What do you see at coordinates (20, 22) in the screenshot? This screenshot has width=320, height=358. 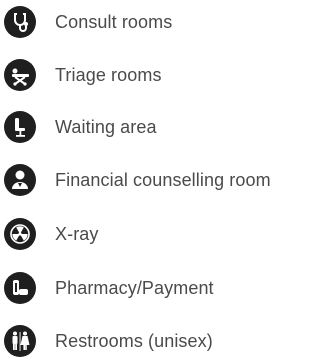 I see `stethoscope-icon` at bounding box center [20, 22].